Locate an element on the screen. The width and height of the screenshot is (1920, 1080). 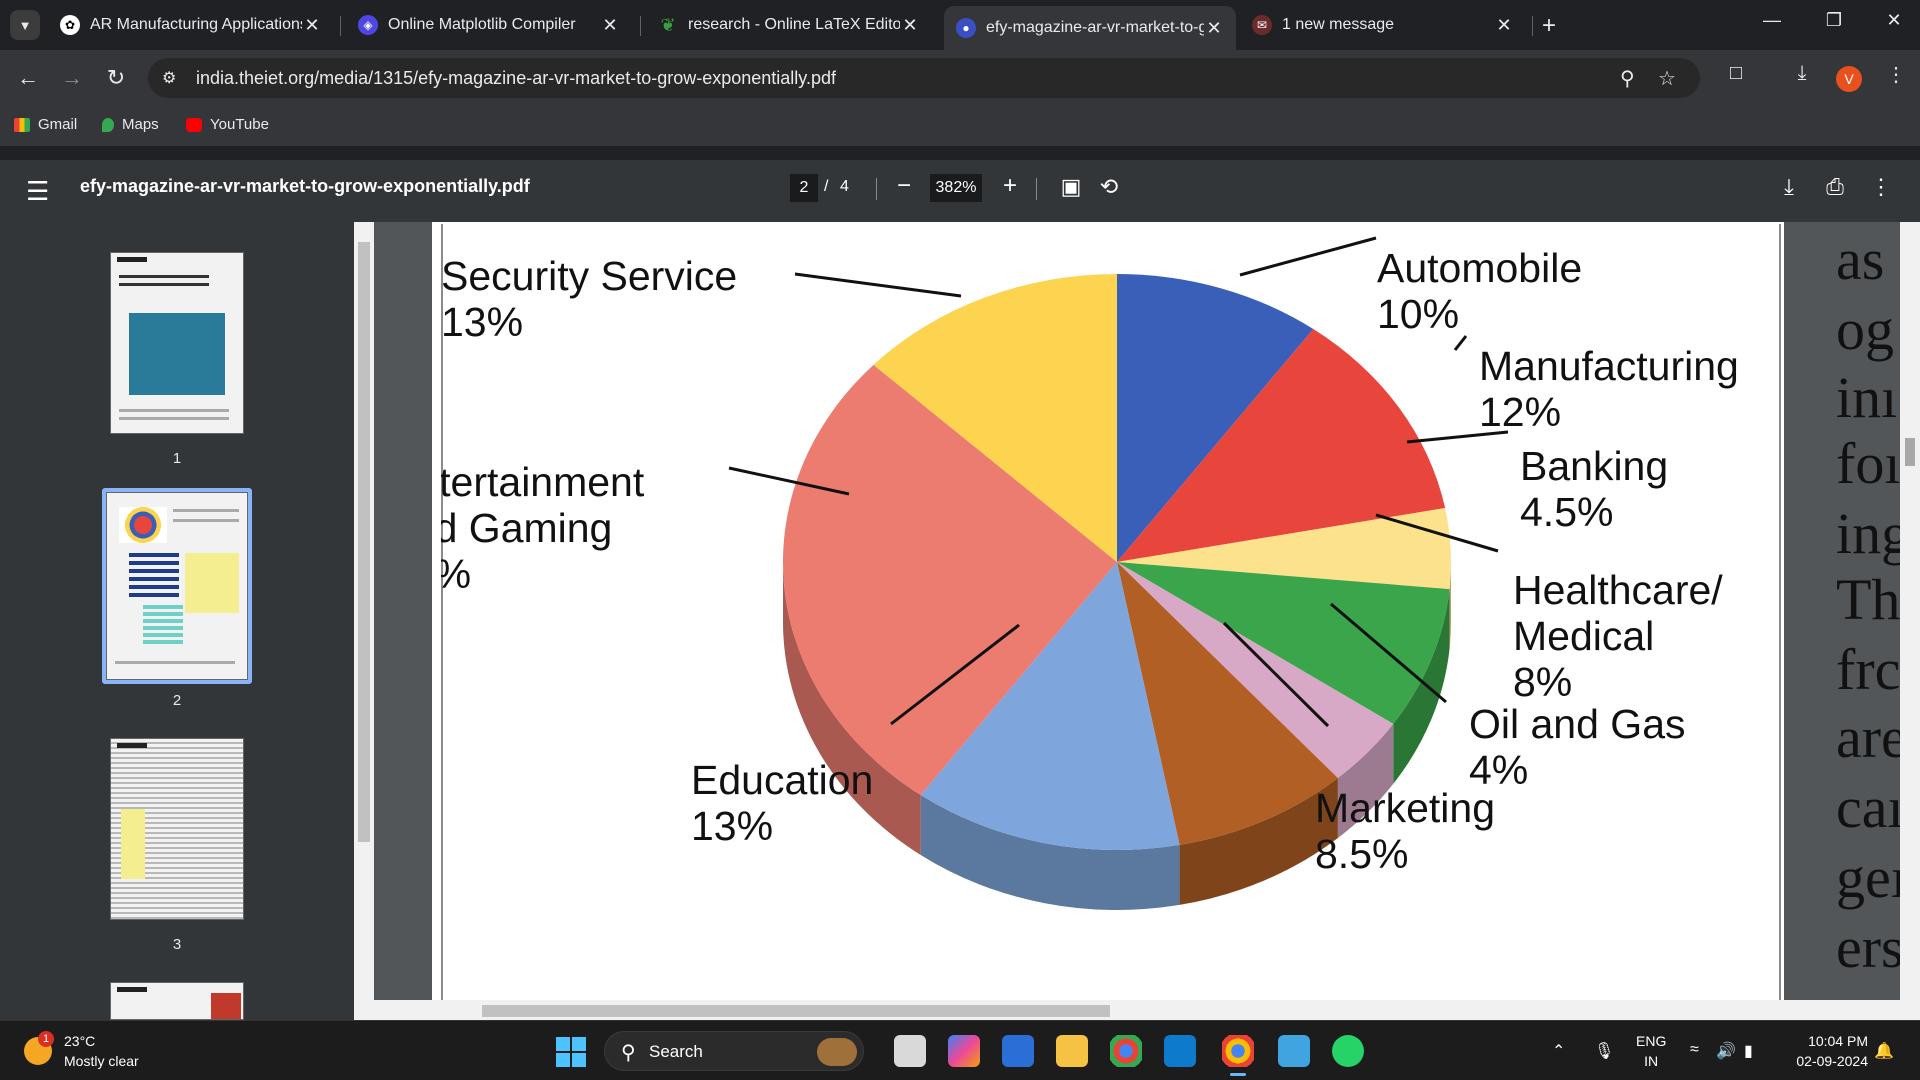
tab-divider is located at coordinates (640, 26).